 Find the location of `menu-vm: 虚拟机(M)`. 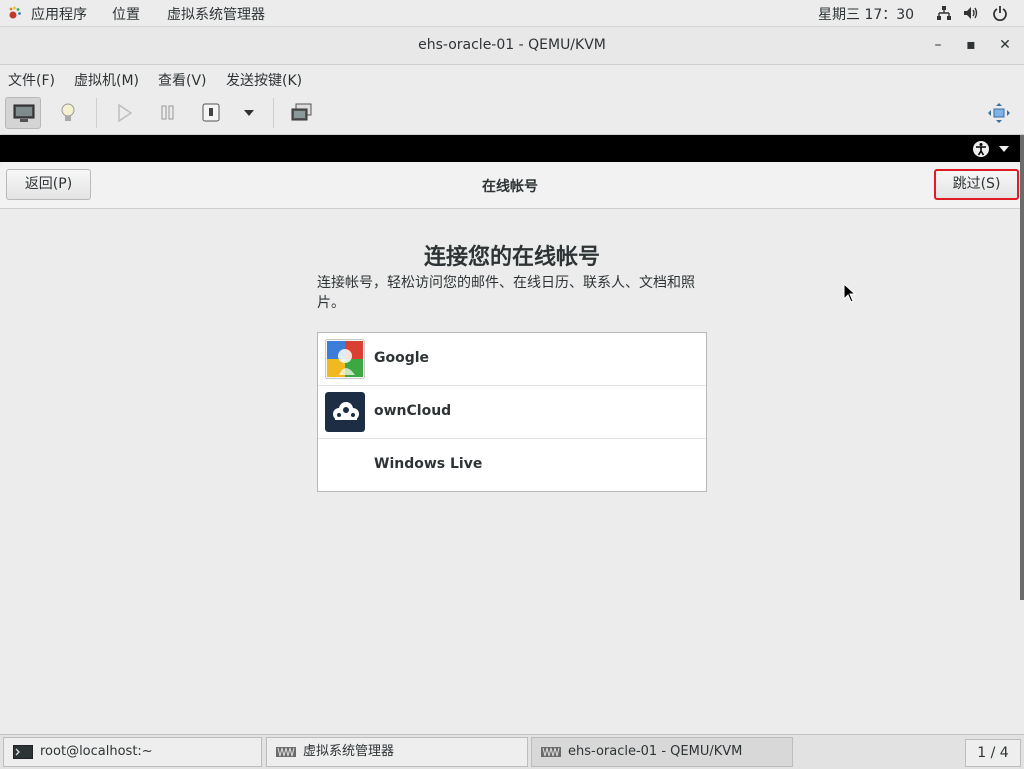

menu-vm: 虚拟机(M) is located at coordinates (106, 80).